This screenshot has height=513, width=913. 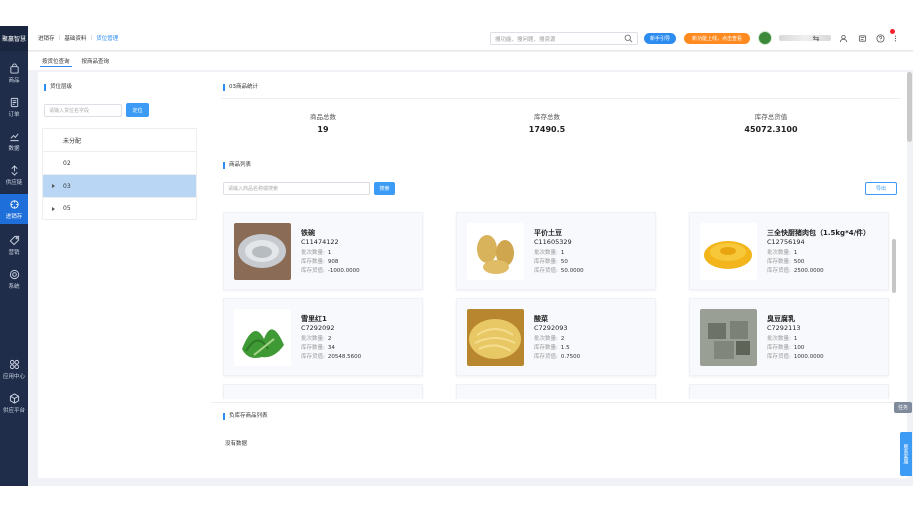 I want to click on tree-node-label: 未分配, so click(x=72, y=141).